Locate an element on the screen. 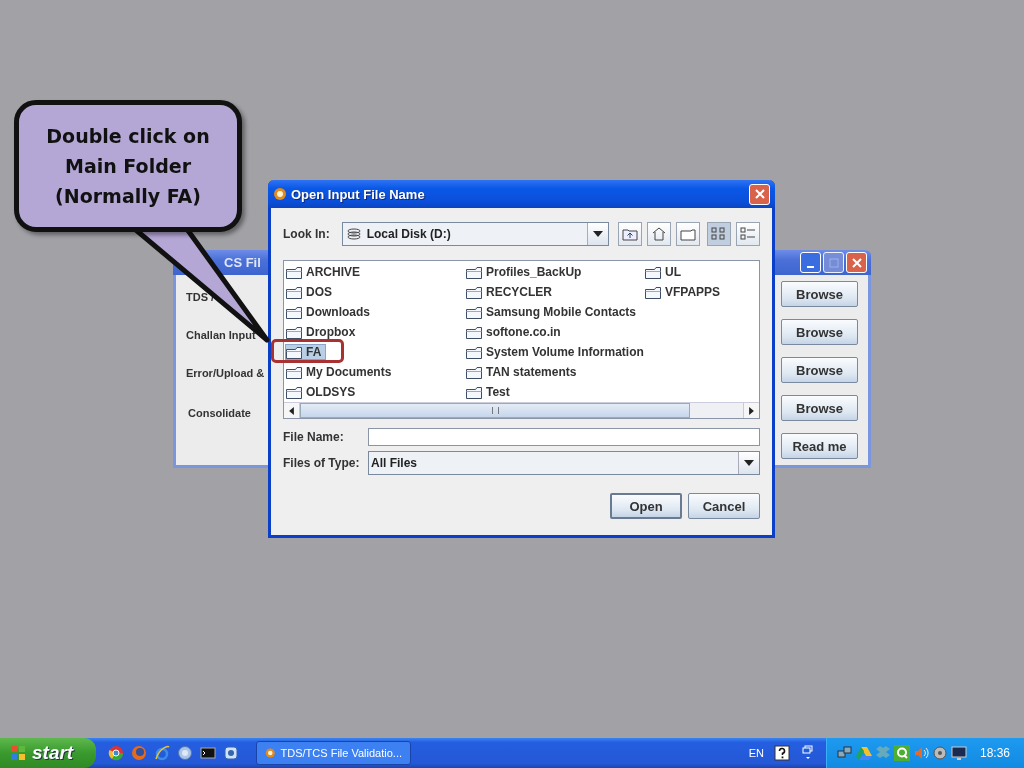 This screenshot has height=768, width=1024. terminal-icon is located at coordinates (208, 753).